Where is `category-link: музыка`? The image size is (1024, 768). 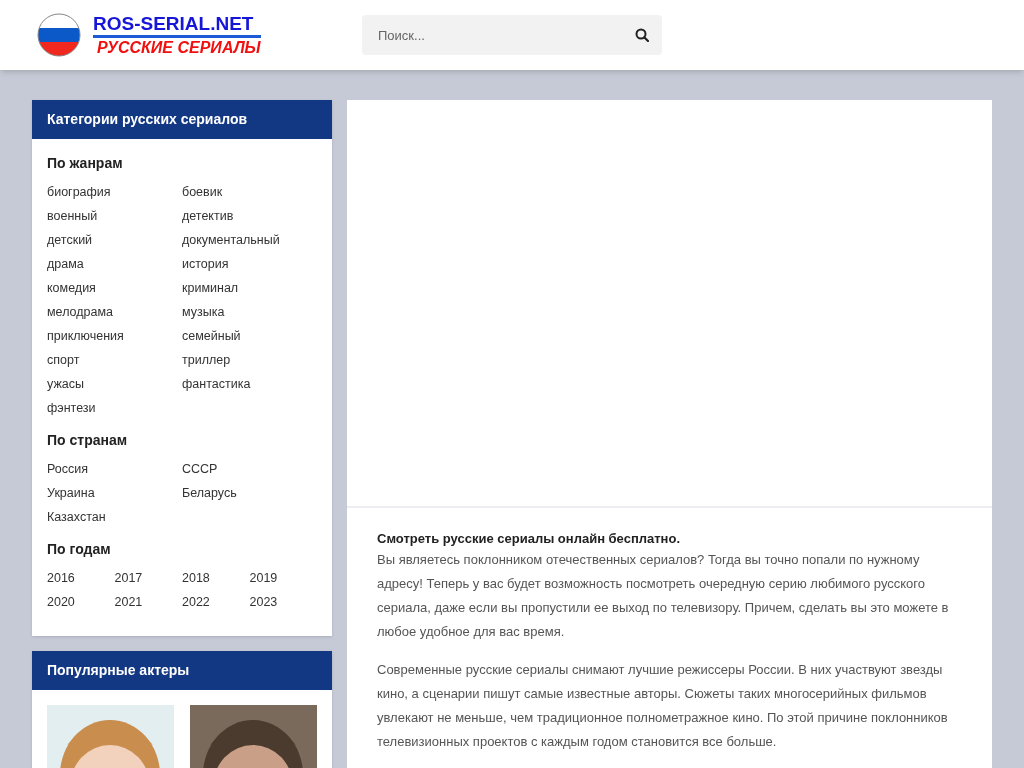 category-link: музыка is located at coordinates (249, 312).